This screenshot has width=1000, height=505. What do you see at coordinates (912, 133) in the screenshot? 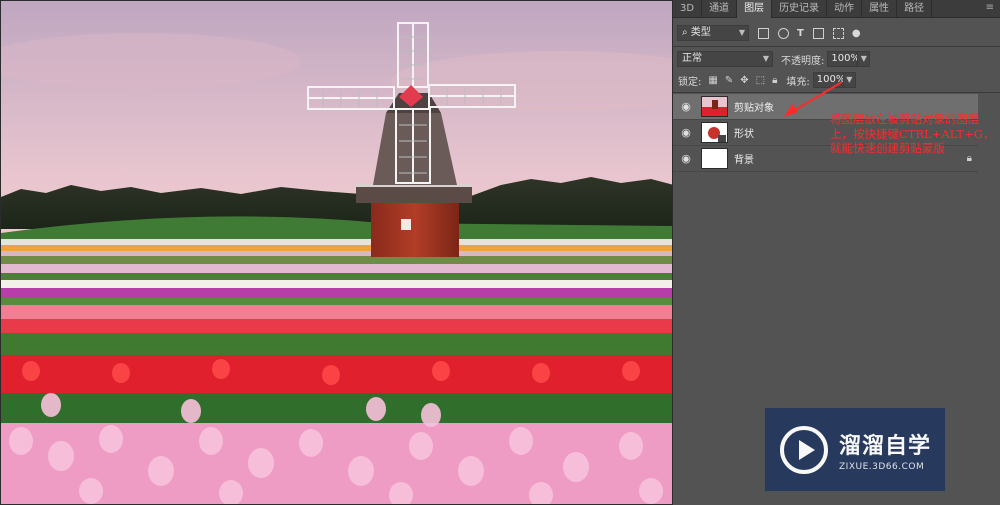
I see `annotation-text: 将图层放在被剪贴对象的图层上，按快捷键CTRL+ALT+G，就能快速创建剪贴蒙版` at bounding box center [912, 133].